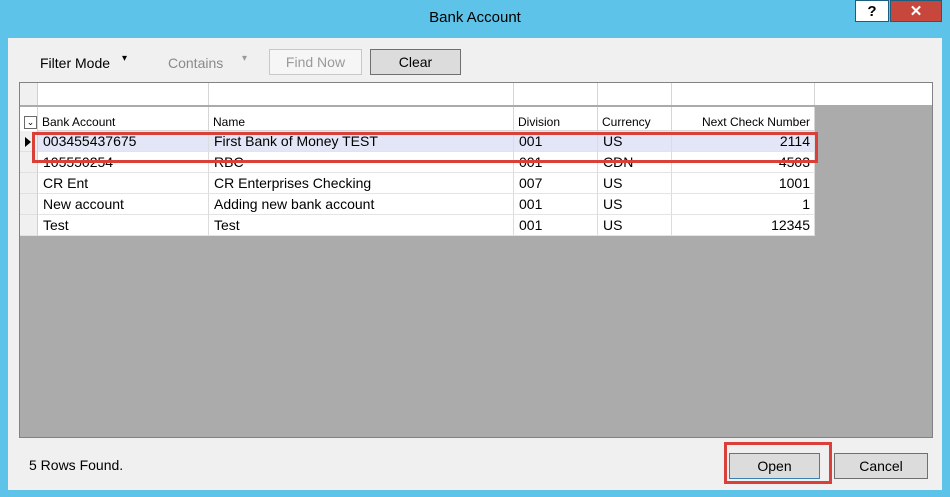 Image resolution: width=950 pixels, height=497 pixels. I want to click on cell-bank-account: CR Ent, so click(123, 183).